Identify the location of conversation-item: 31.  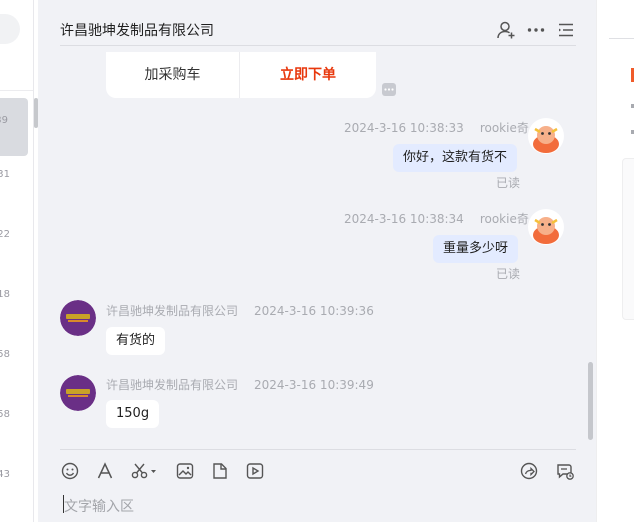
(14, 181).